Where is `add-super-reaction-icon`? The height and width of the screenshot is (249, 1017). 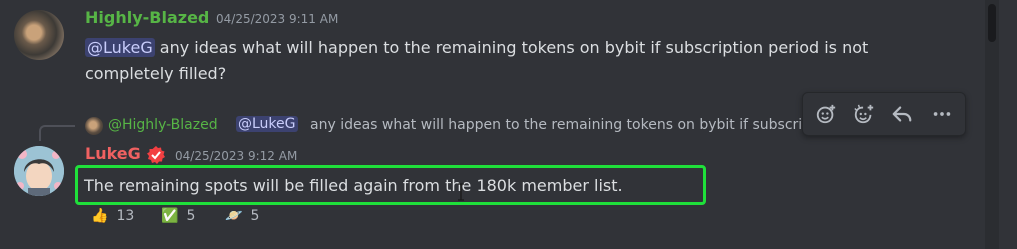
add-super-reaction-icon is located at coordinates (864, 114).